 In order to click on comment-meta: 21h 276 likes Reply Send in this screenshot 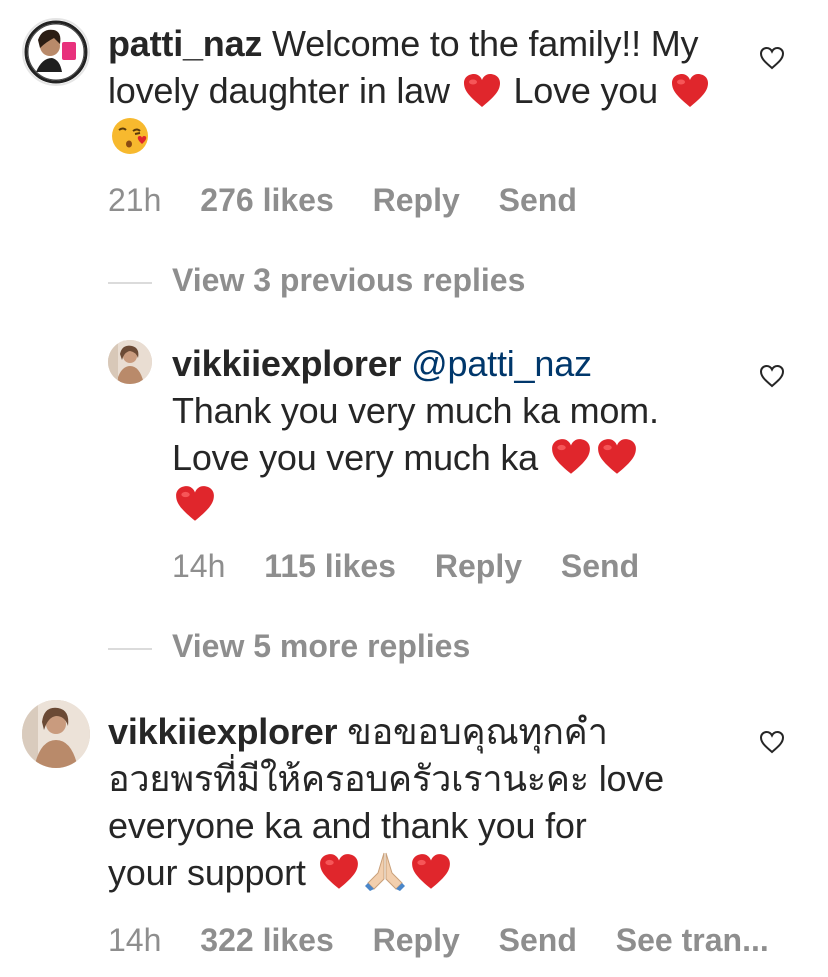, I will do `click(357, 200)`.